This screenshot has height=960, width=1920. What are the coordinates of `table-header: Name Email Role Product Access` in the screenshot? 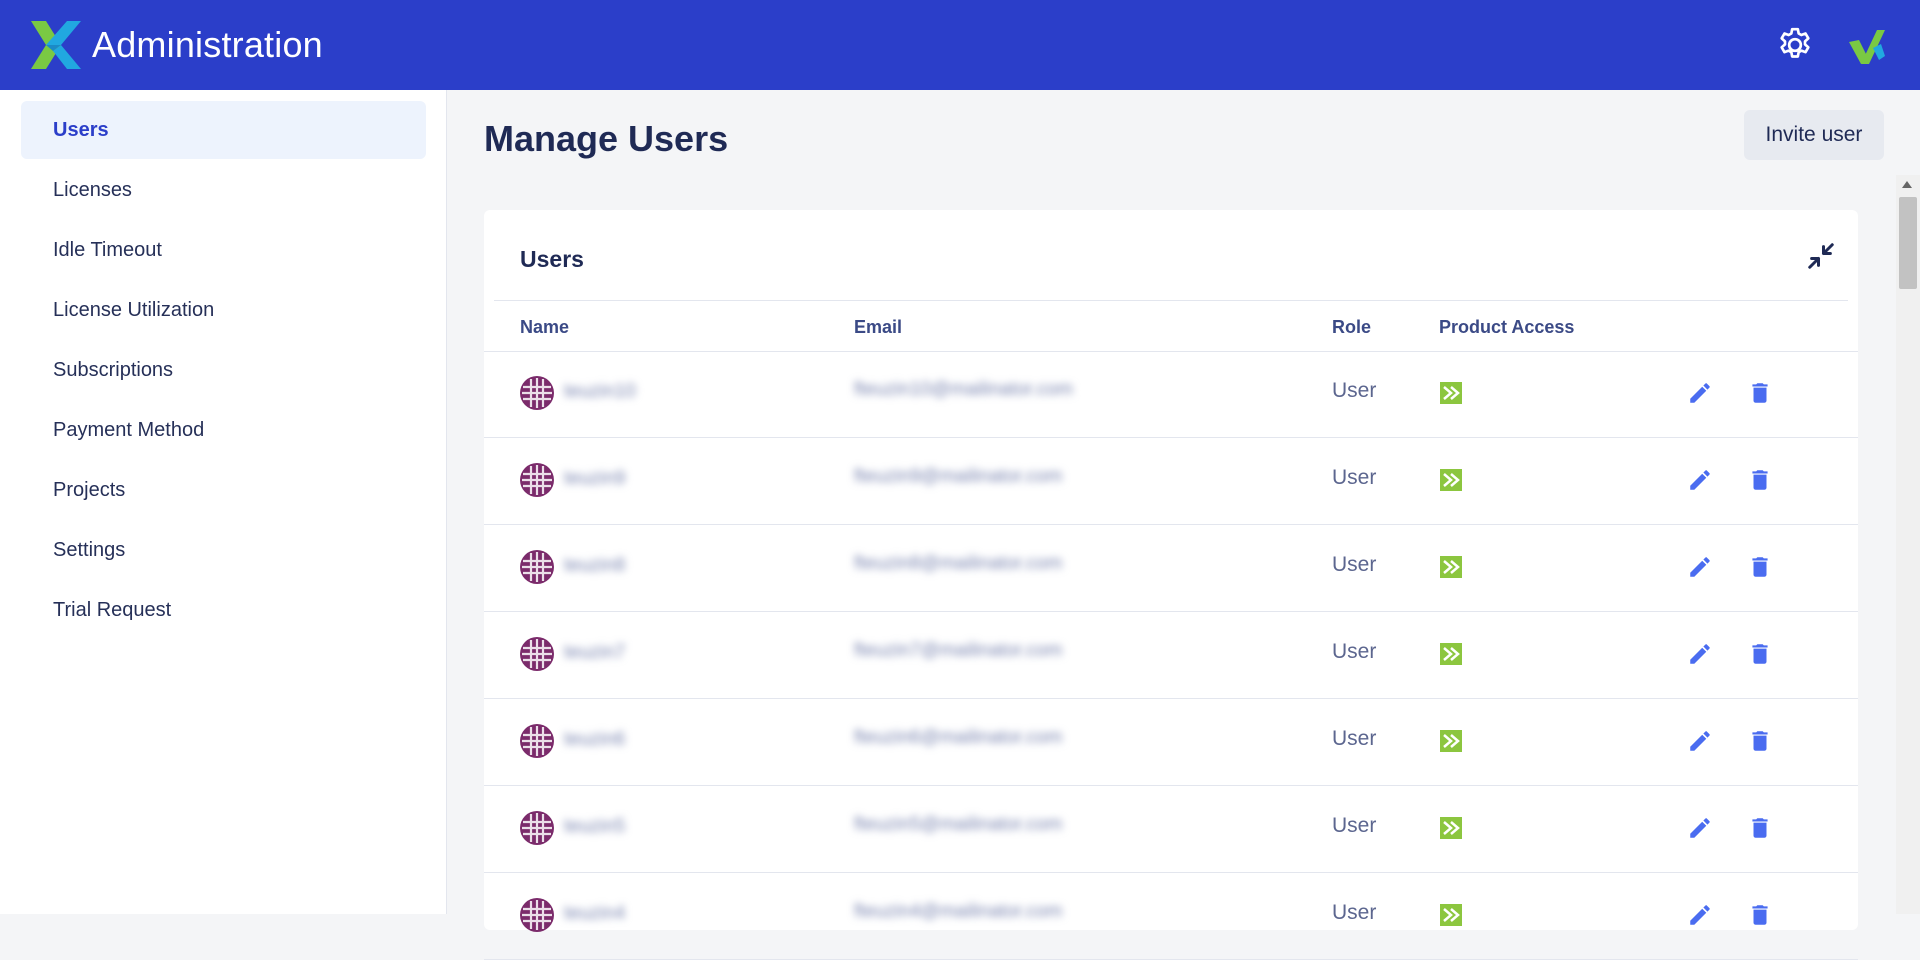 It's located at (1171, 326).